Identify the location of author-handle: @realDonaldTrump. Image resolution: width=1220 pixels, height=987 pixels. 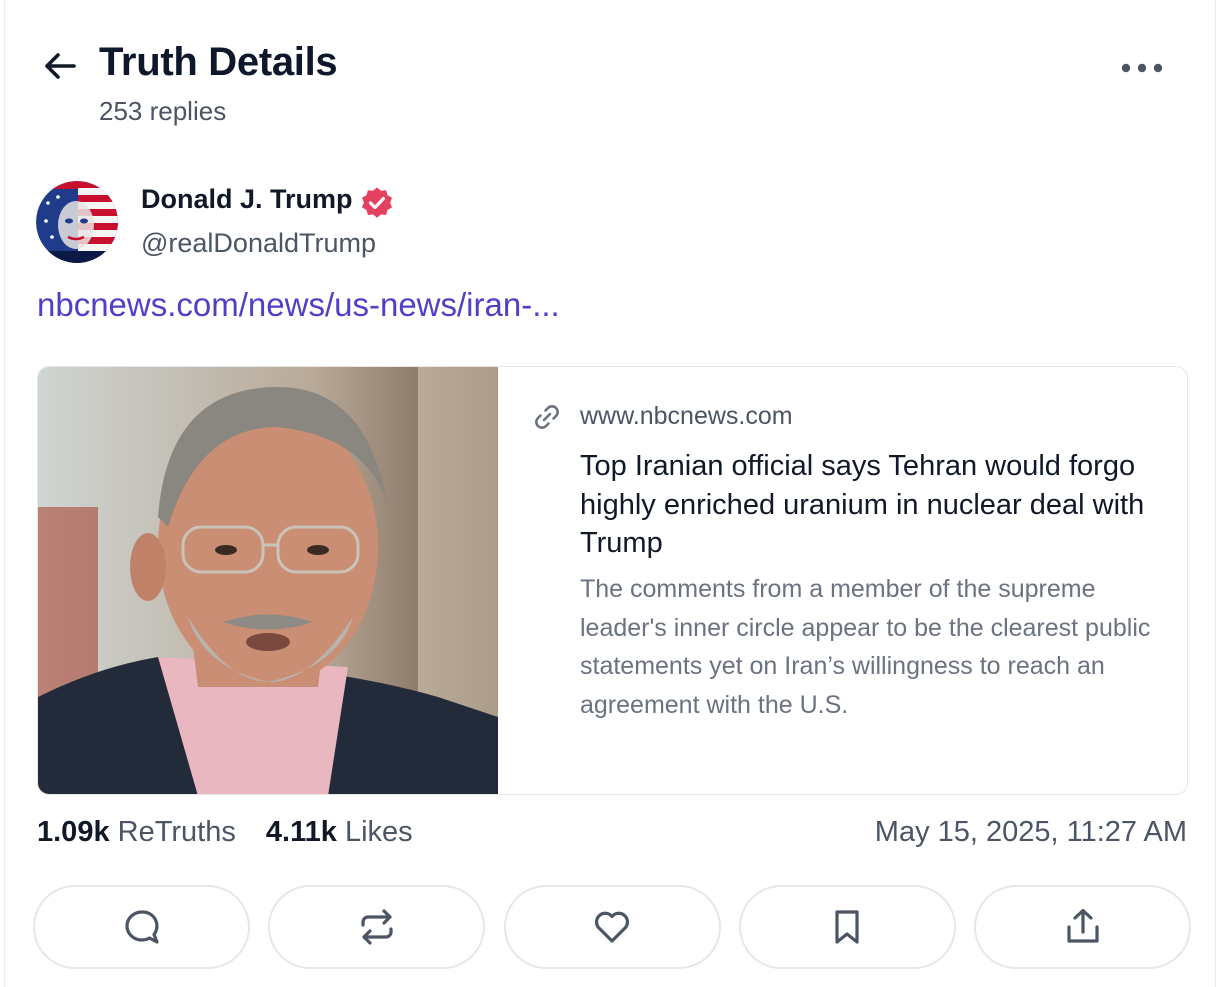
(258, 243).